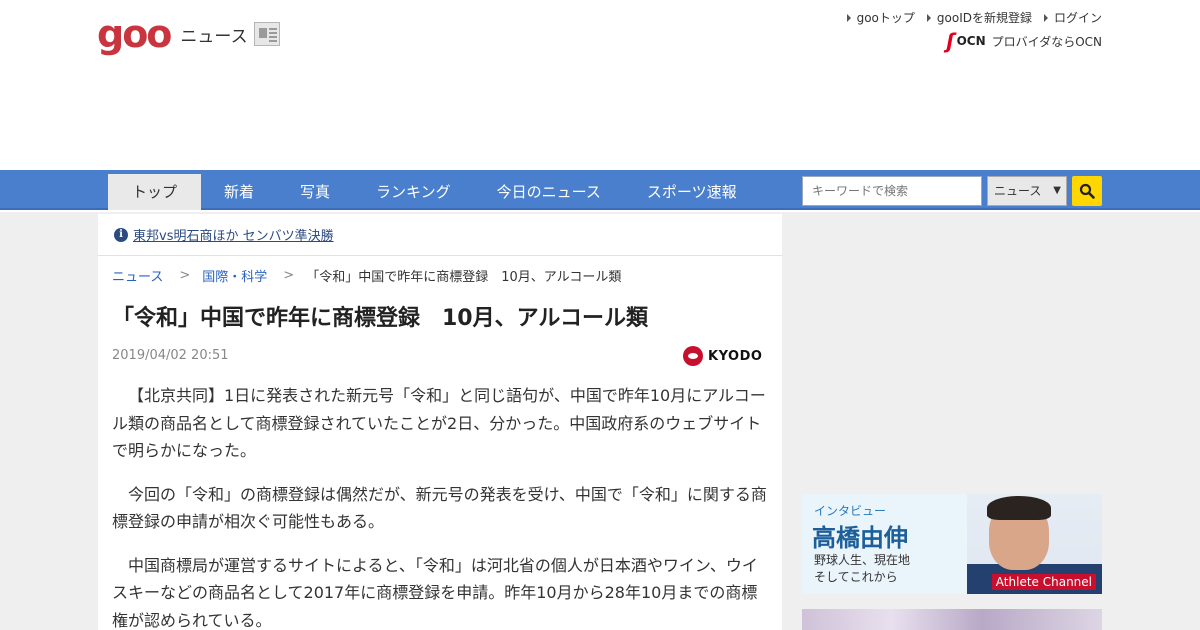 The height and width of the screenshot is (630, 1200). Describe the element at coordinates (1077, 18) in the screenshot. I see `login-label: ログイン` at that location.